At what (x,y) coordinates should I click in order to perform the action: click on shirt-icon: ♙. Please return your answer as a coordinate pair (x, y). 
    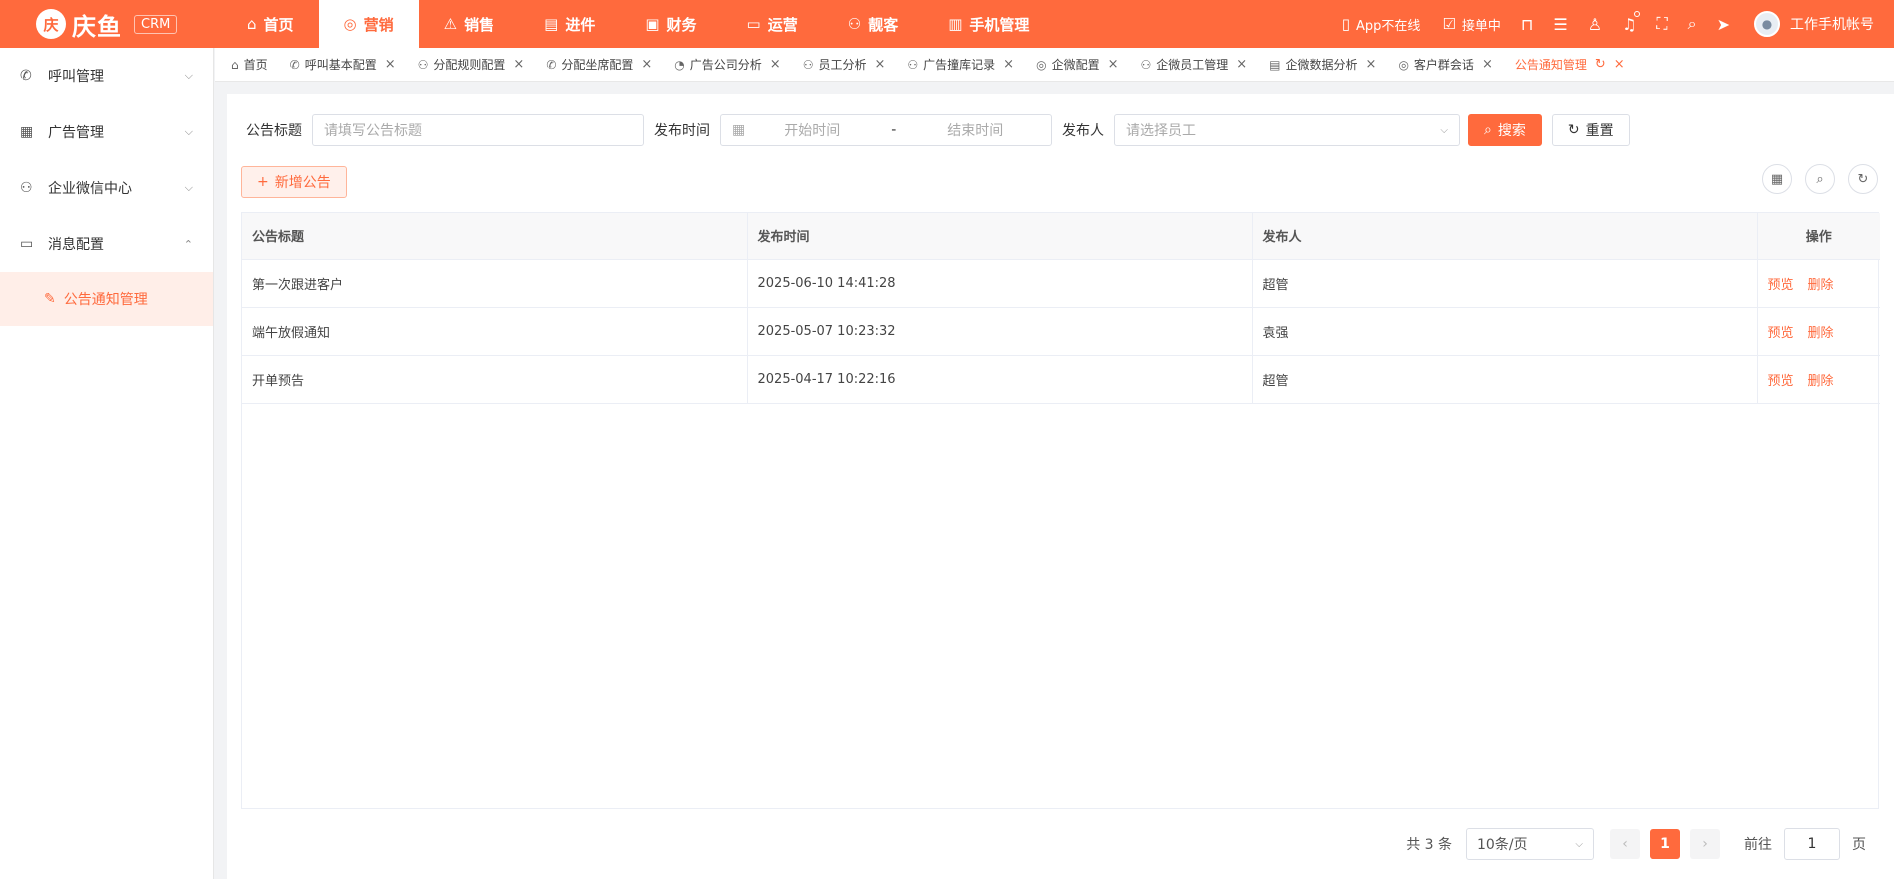
    Looking at the image, I should click on (1595, 24).